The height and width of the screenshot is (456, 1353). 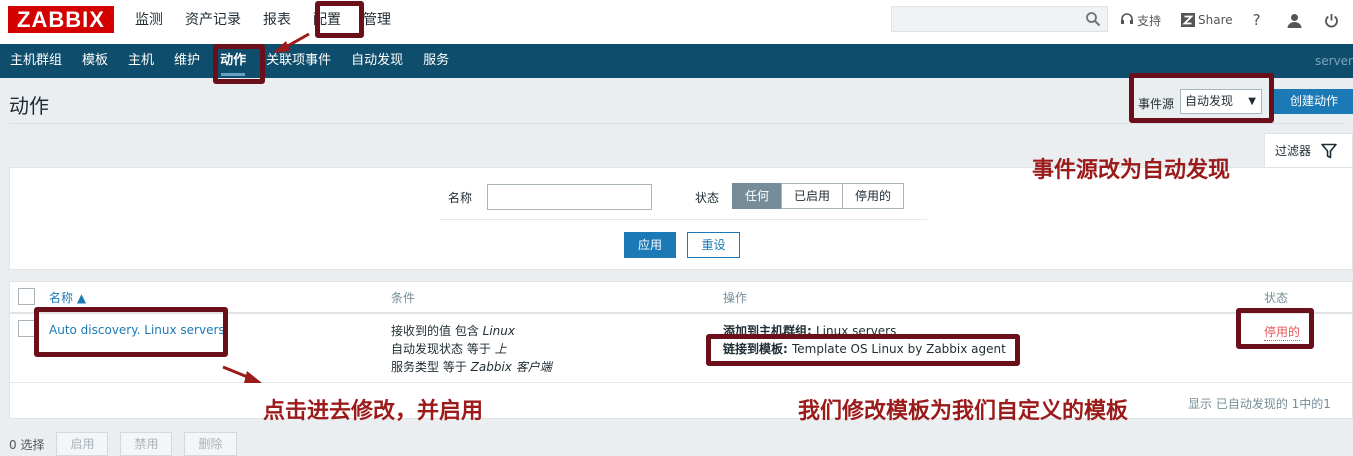 What do you see at coordinates (27, 444) in the screenshot?
I see `selected-count: 0 选择` at bounding box center [27, 444].